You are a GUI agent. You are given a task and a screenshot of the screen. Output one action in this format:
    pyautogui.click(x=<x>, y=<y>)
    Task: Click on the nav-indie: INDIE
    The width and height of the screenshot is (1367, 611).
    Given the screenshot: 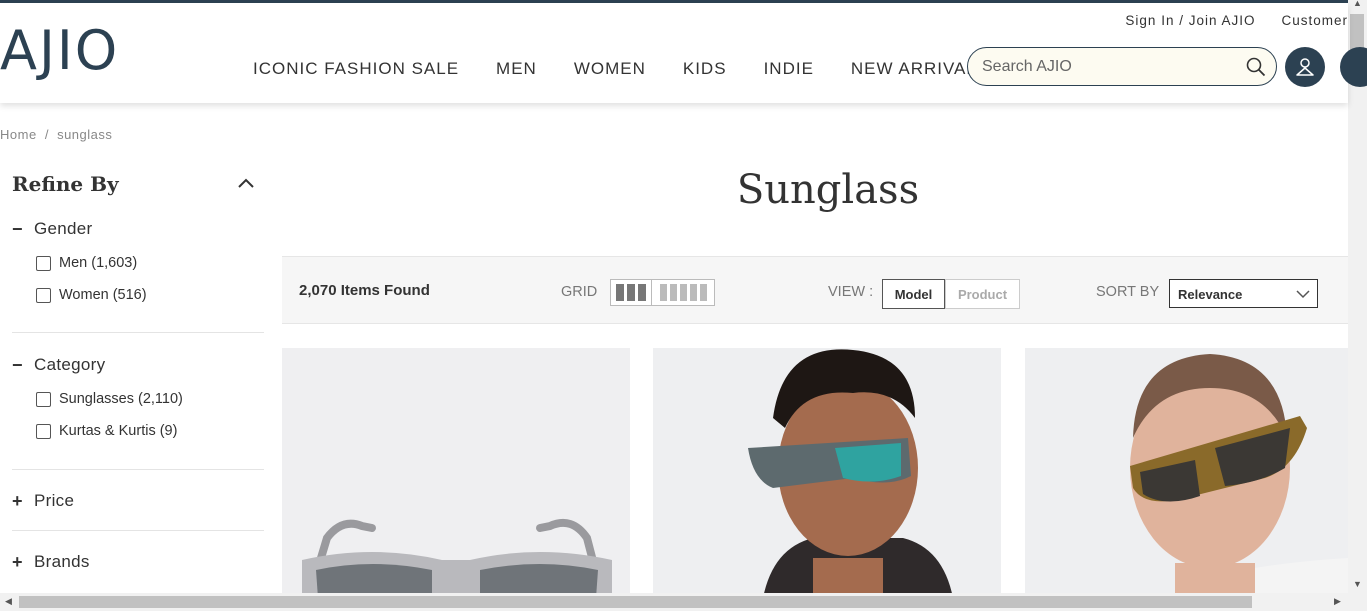 What is the action you would take?
    pyautogui.click(x=789, y=69)
    